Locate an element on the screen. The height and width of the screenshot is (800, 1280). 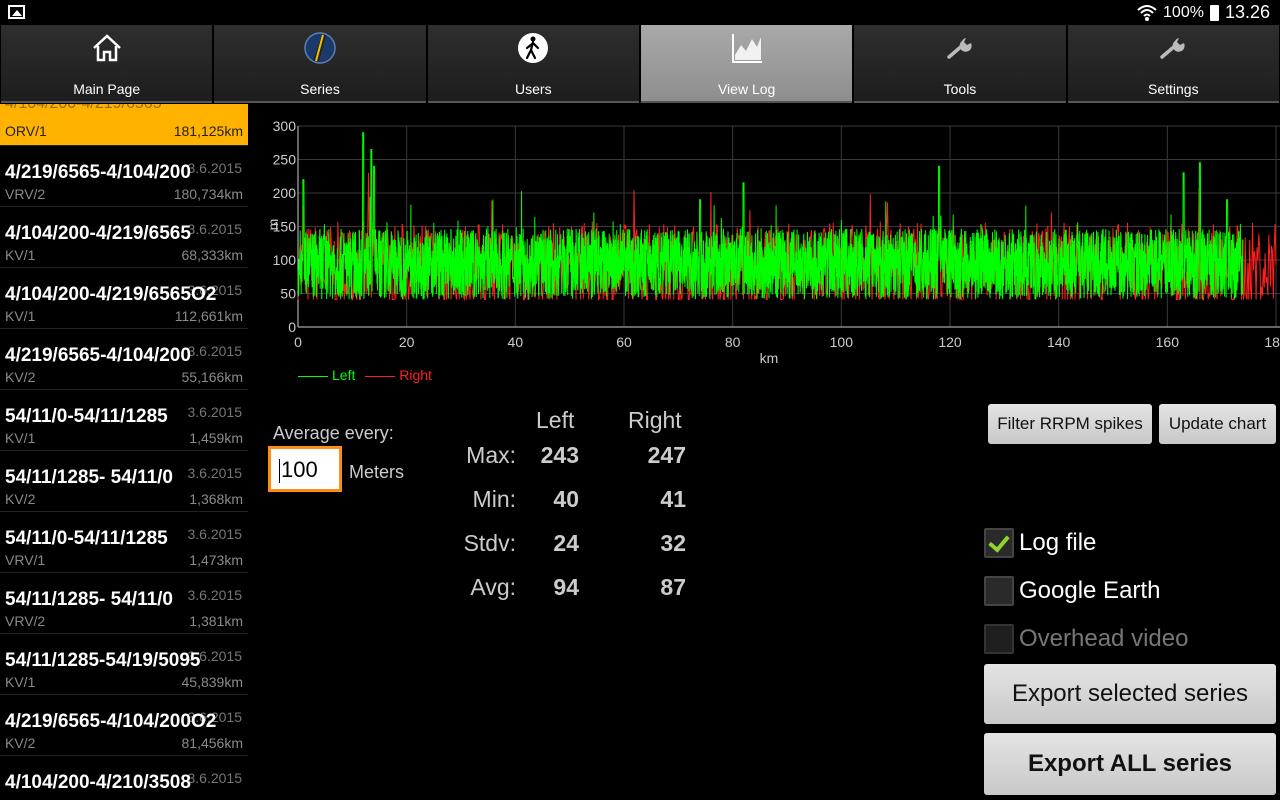
update-chart-button: Update chart is located at coordinates (1217, 424).